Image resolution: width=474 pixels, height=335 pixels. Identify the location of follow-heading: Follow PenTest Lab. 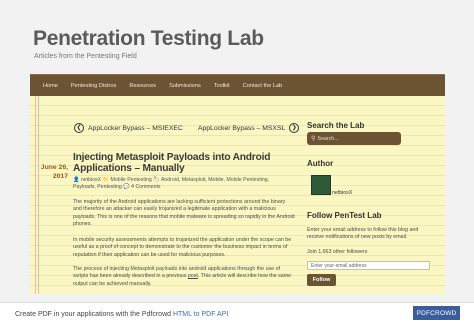
(344, 215).